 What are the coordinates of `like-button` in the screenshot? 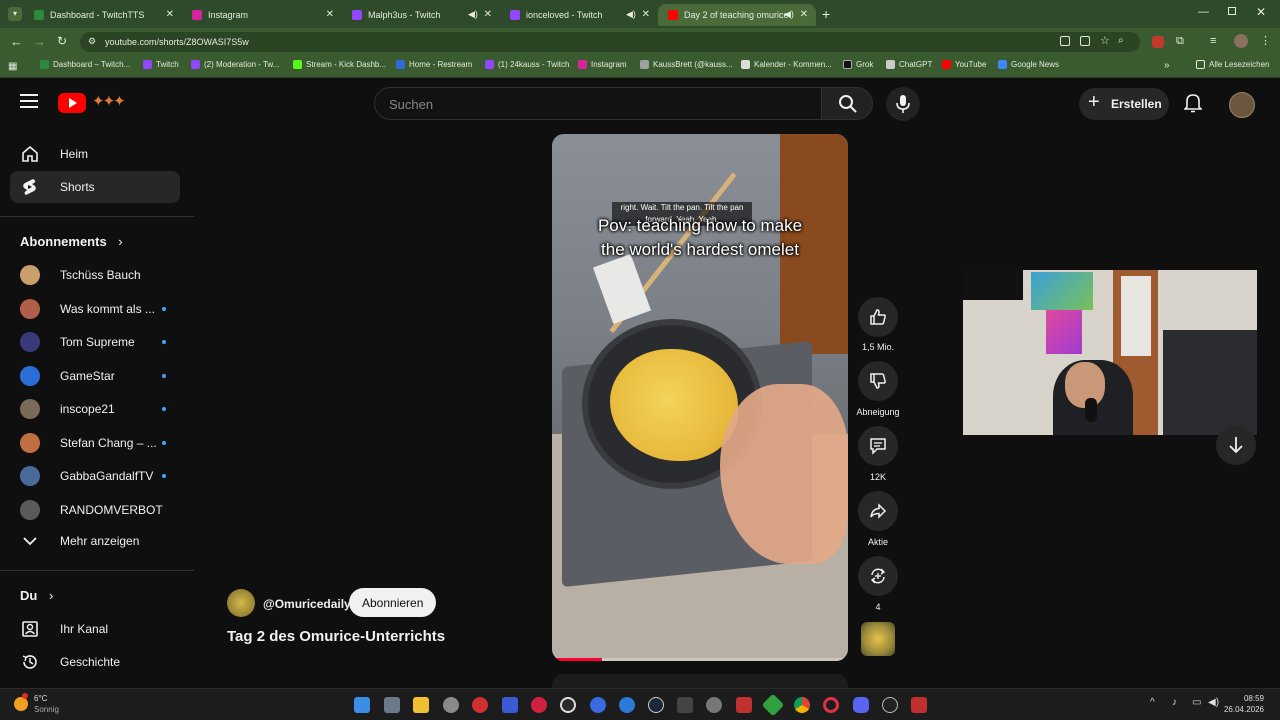 It's located at (878, 317).